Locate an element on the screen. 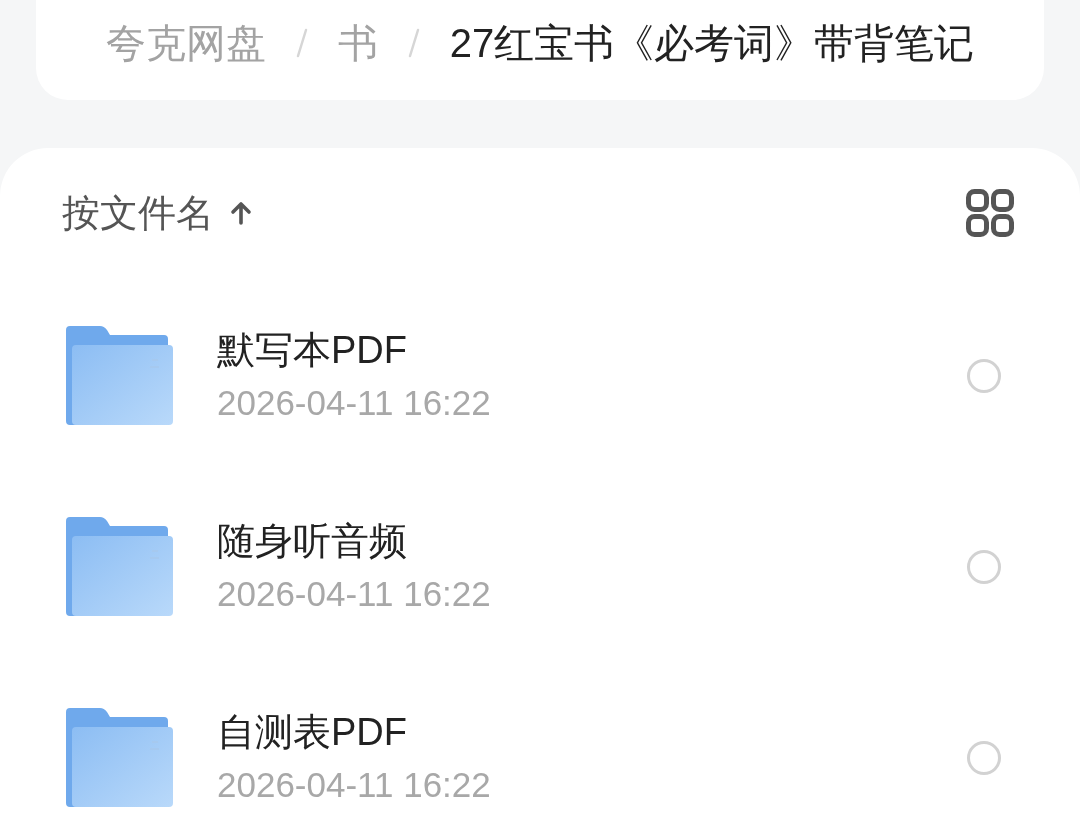 The image size is (1080, 822). view-toggle-button is located at coordinates (990, 213).